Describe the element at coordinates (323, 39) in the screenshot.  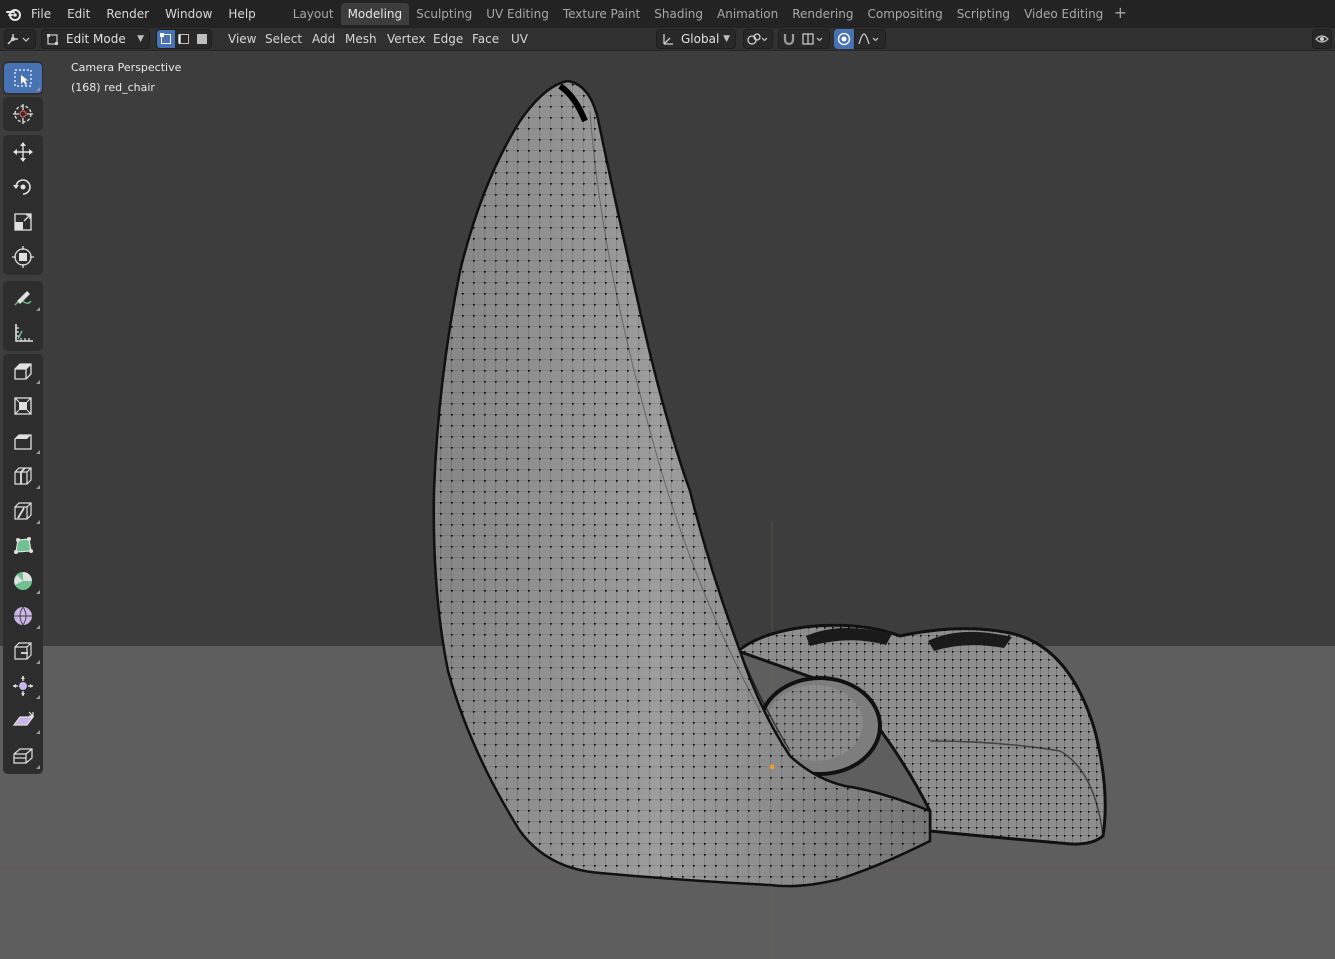
I see `menu-add: Add` at that location.